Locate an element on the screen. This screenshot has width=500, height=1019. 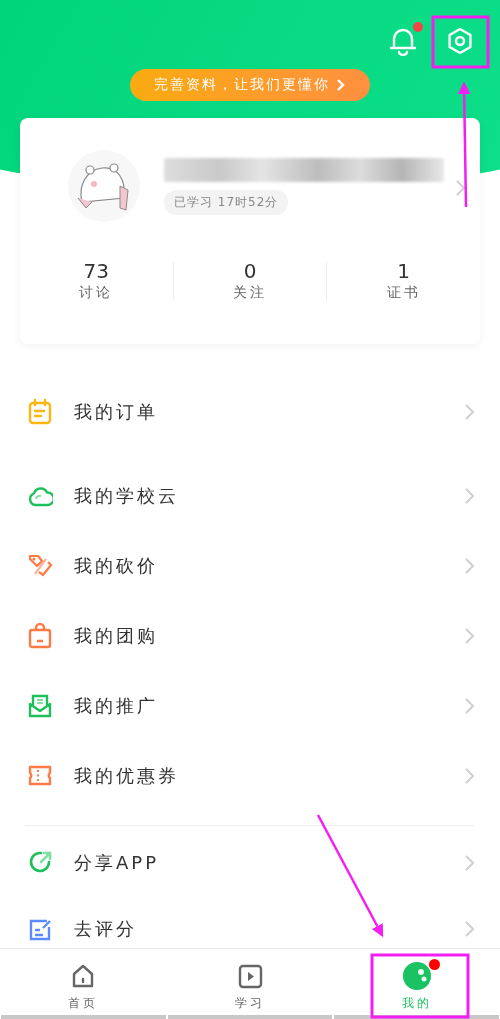
stat-value: 73 is located at coordinates (96, 271).